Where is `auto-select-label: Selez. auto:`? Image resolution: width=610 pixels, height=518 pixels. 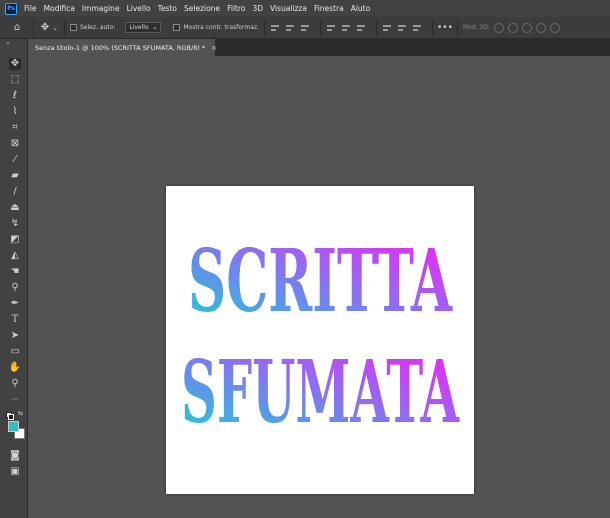 auto-select-label: Selez. auto: is located at coordinates (98, 27).